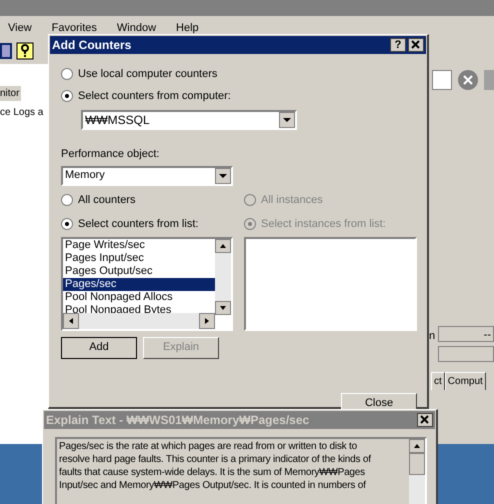 This screenshot has height=504, width=494. Describe the element at coordinates (398, 45) in the screenshot. I see `help-button: ?` at that location.